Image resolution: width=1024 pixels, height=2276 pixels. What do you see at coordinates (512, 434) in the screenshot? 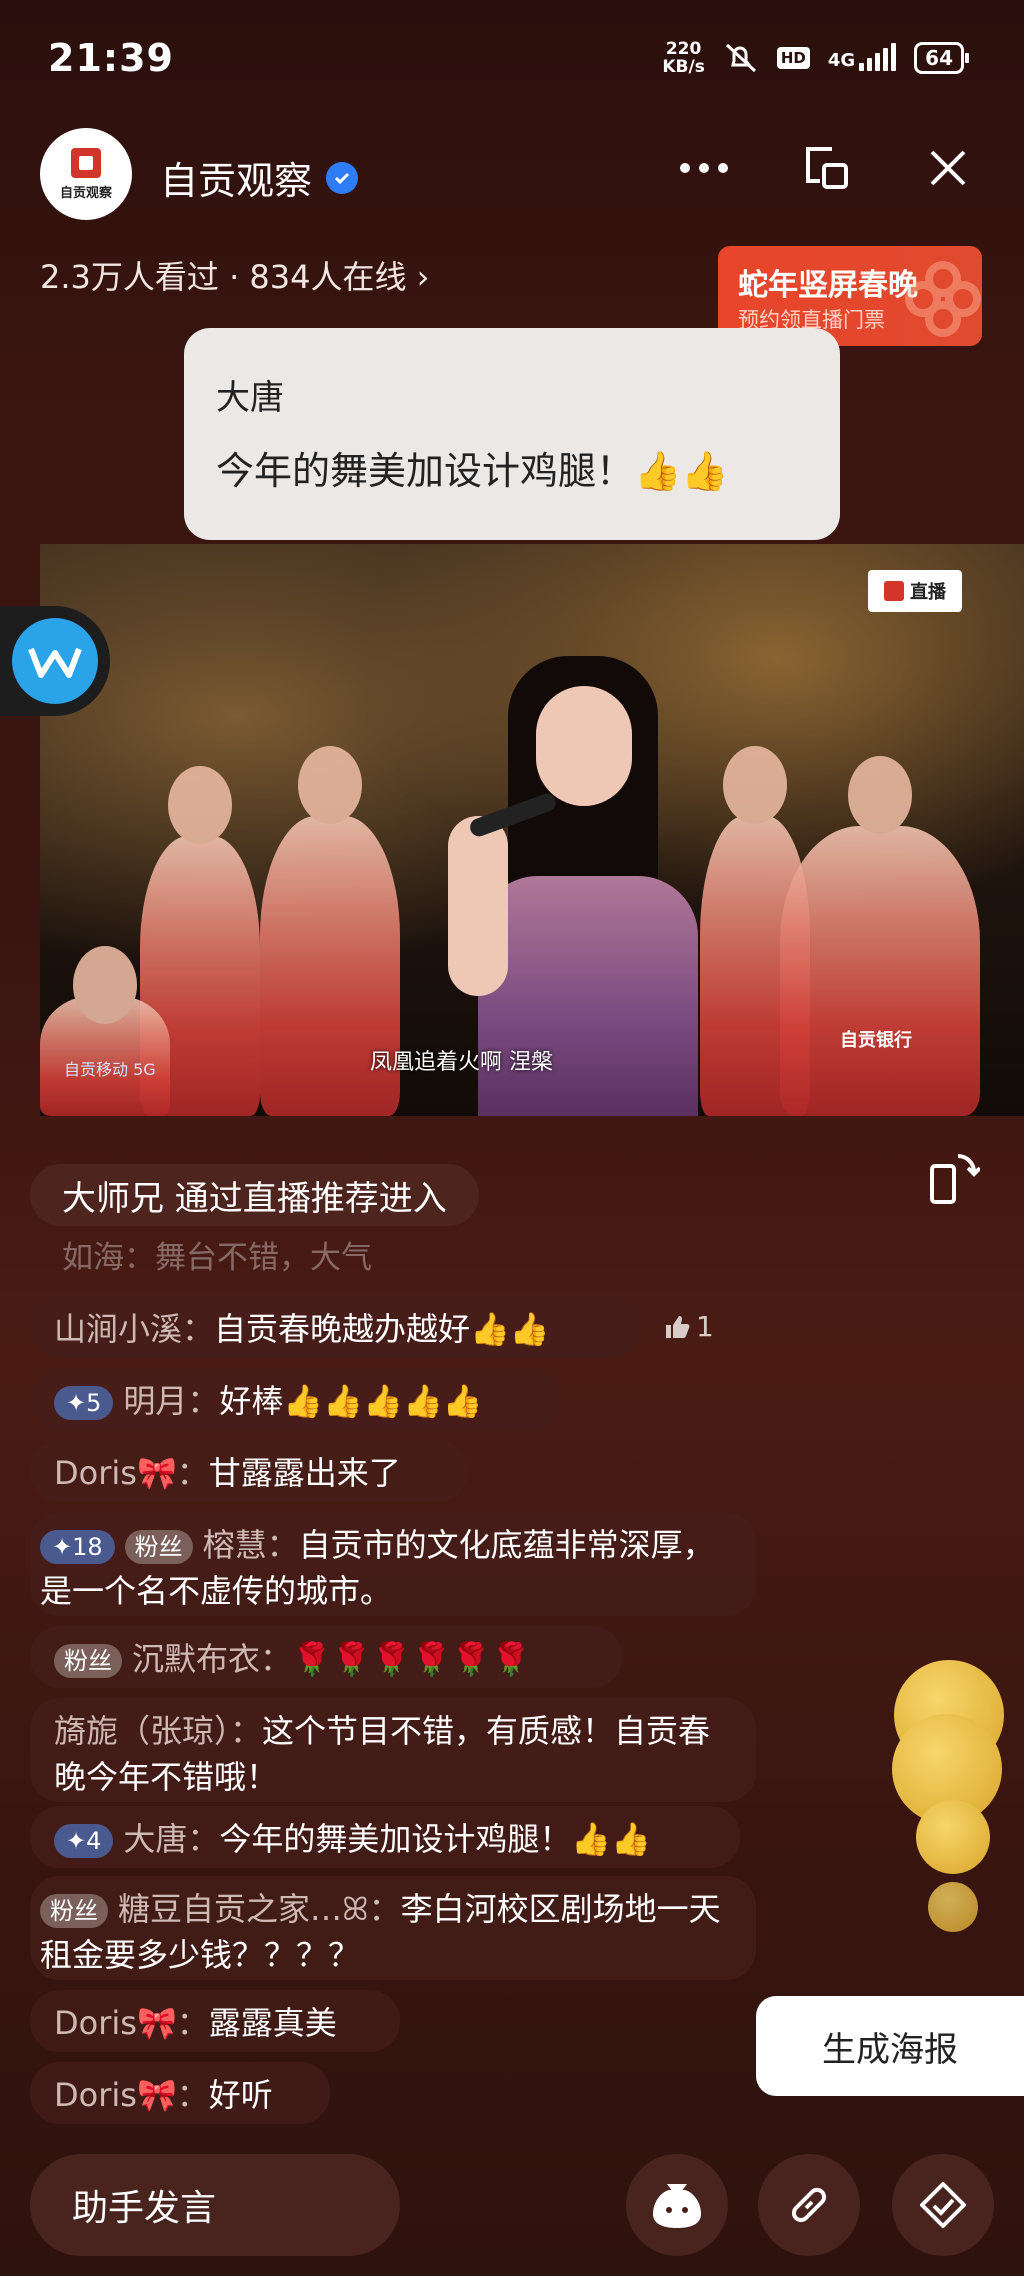
I see `highlight-comment-bubble: 大唐 今年的舞美加设计鸡腿！👍👍` at bounding box center [512, 434].